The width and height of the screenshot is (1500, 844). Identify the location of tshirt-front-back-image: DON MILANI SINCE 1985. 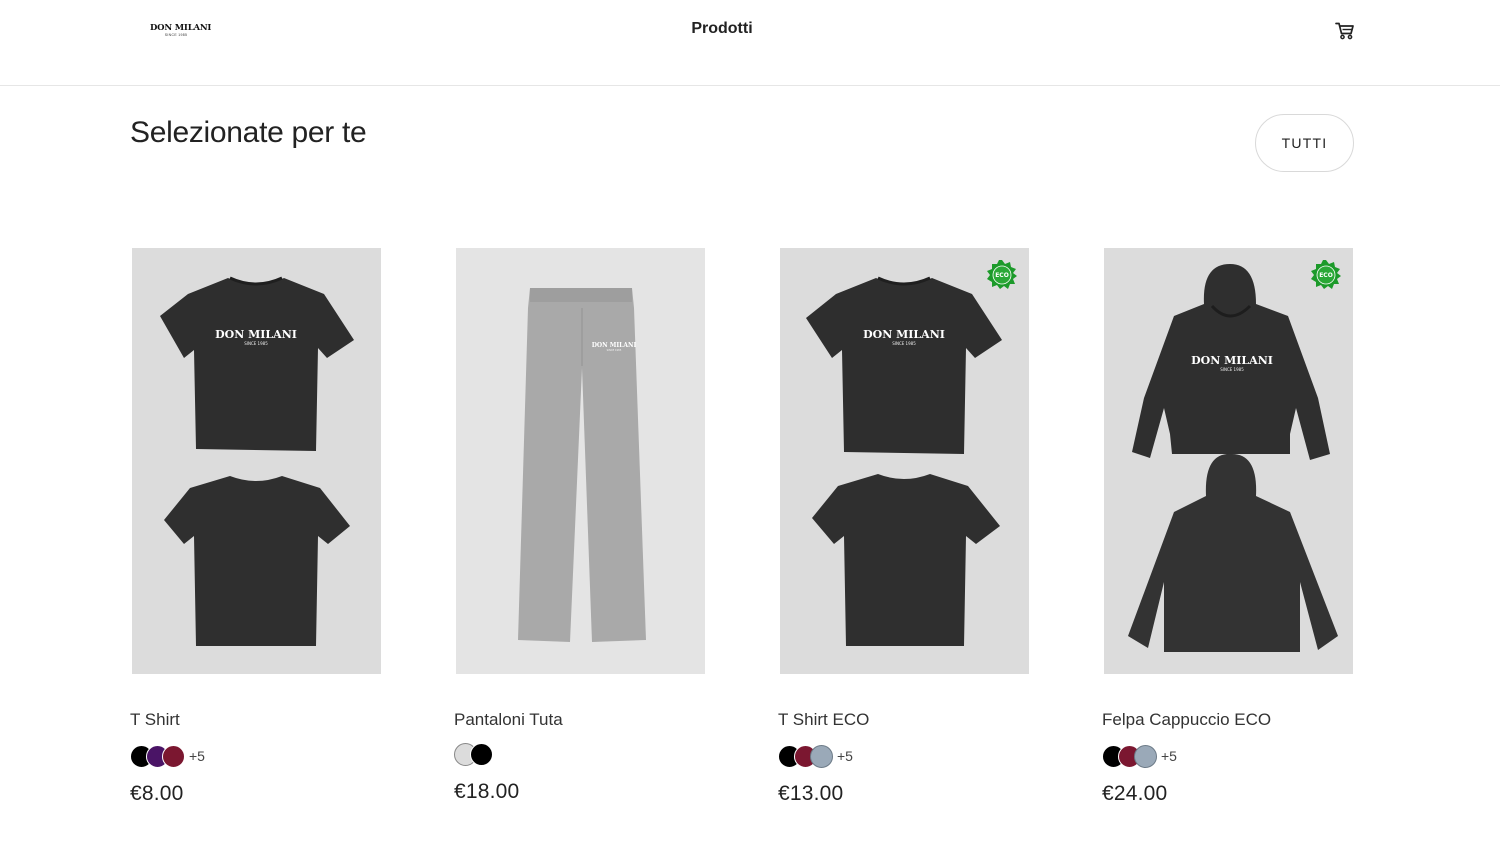
(256, 461).